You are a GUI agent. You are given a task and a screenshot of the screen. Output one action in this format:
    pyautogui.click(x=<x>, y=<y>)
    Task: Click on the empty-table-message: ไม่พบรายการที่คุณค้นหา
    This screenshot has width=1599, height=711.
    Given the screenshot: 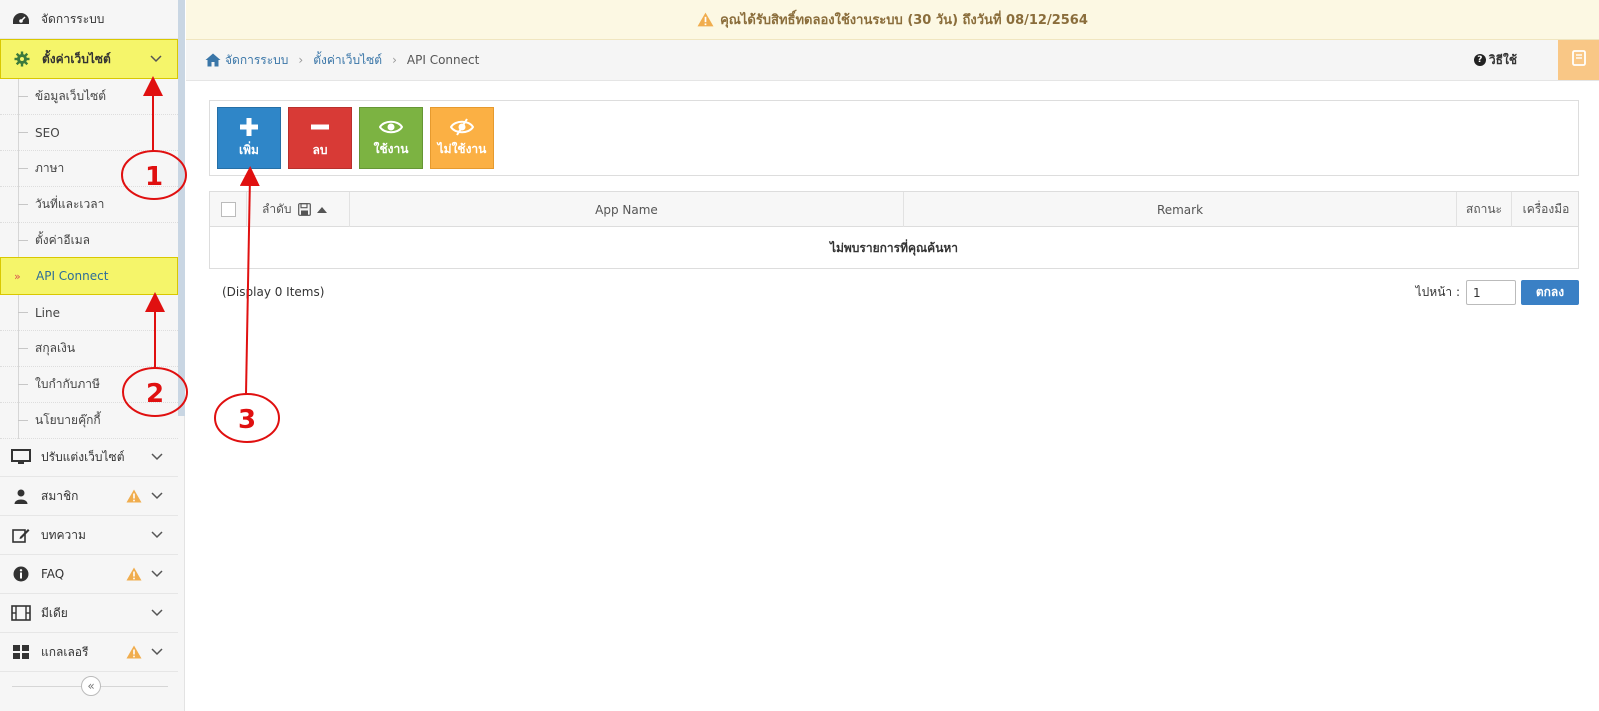 What is the action you would take?
    pyautogui.click(x=894, y=248)
    